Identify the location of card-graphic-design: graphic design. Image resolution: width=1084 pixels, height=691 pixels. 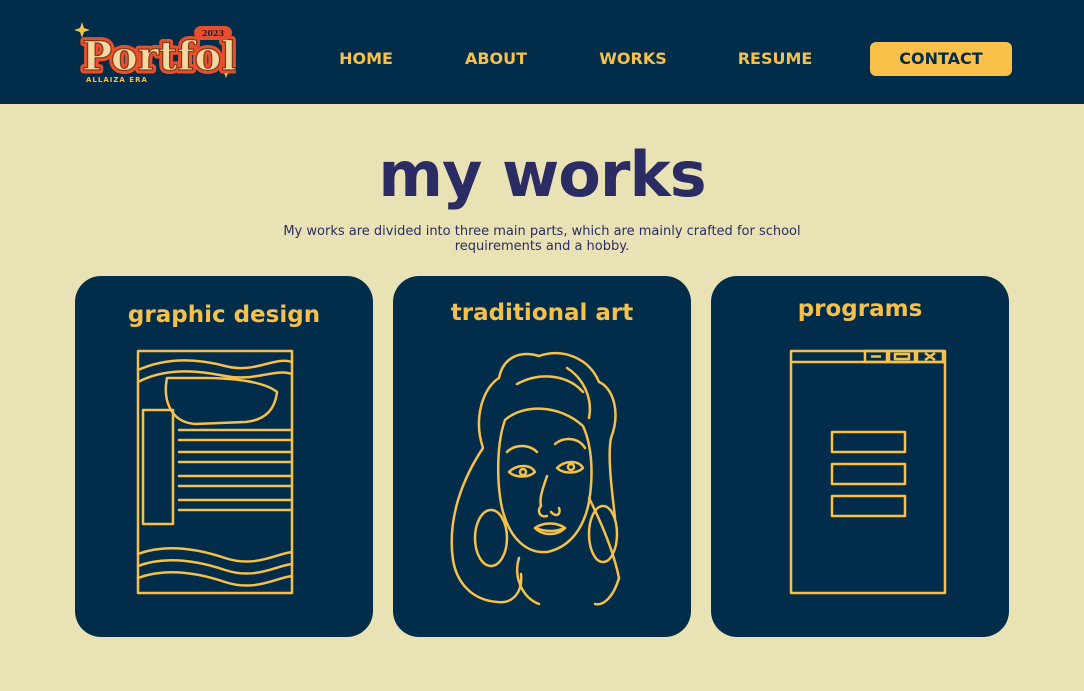
(224, 456).